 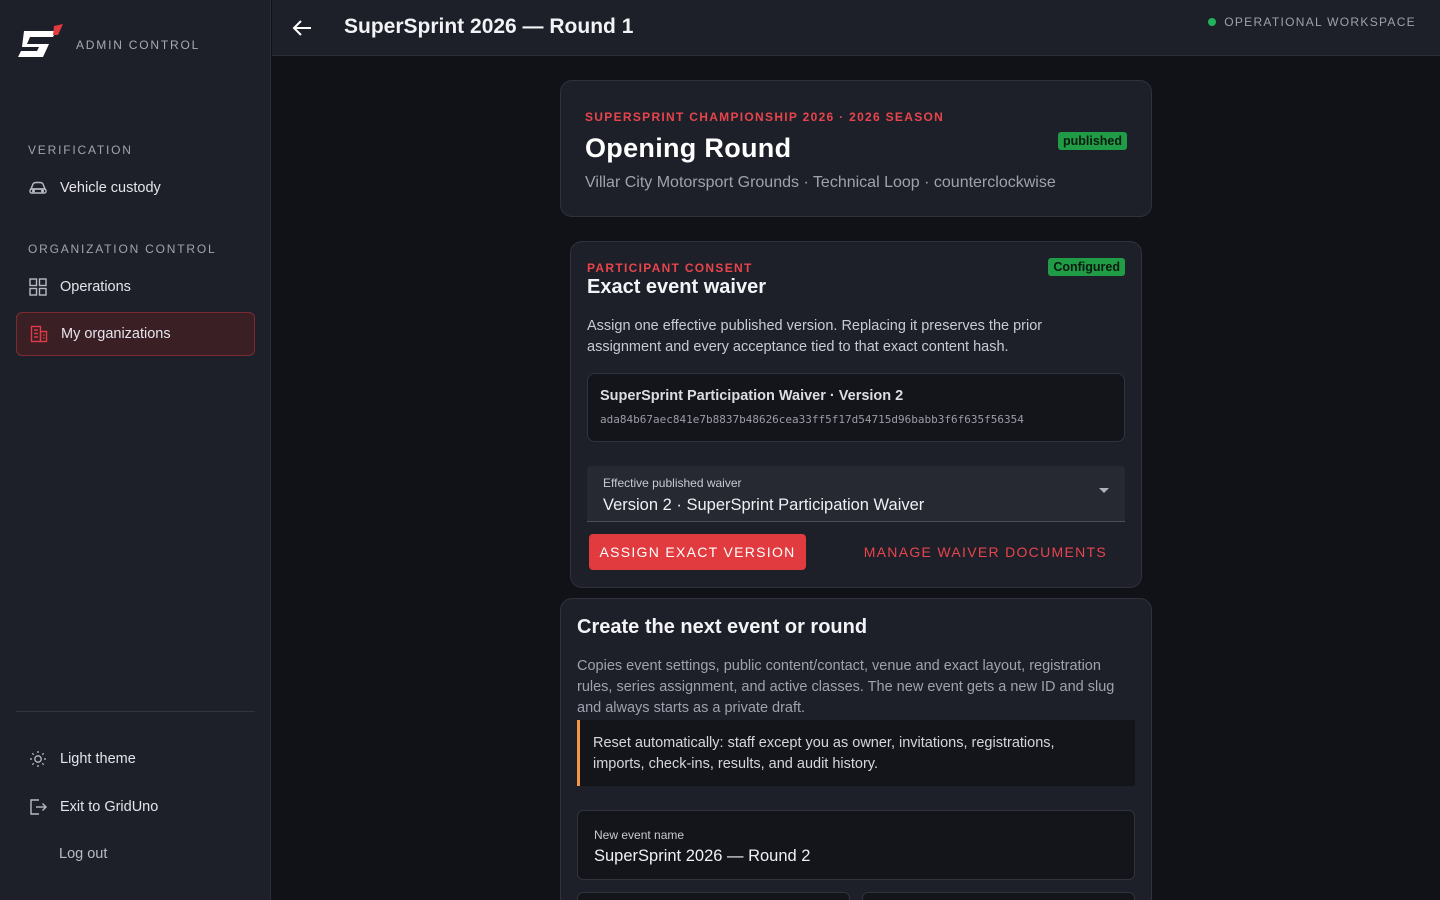 What do you see at coordinates (109, 807) in the screenshot?
I see `exit-link-label: Exit to GridUno` at bounding box center [109, 807].